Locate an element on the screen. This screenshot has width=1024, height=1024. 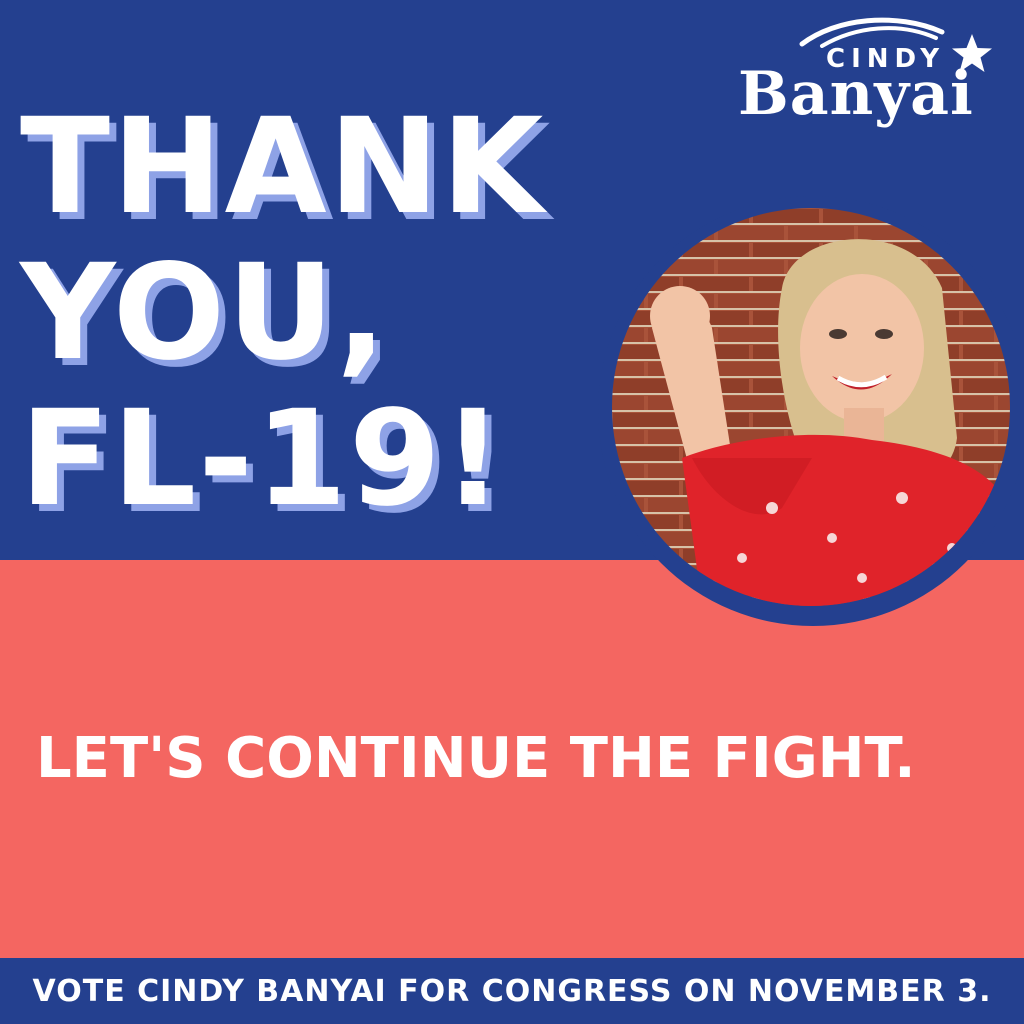
campaign-logo: CINDY Banyai is located at coordinates (874, 71).